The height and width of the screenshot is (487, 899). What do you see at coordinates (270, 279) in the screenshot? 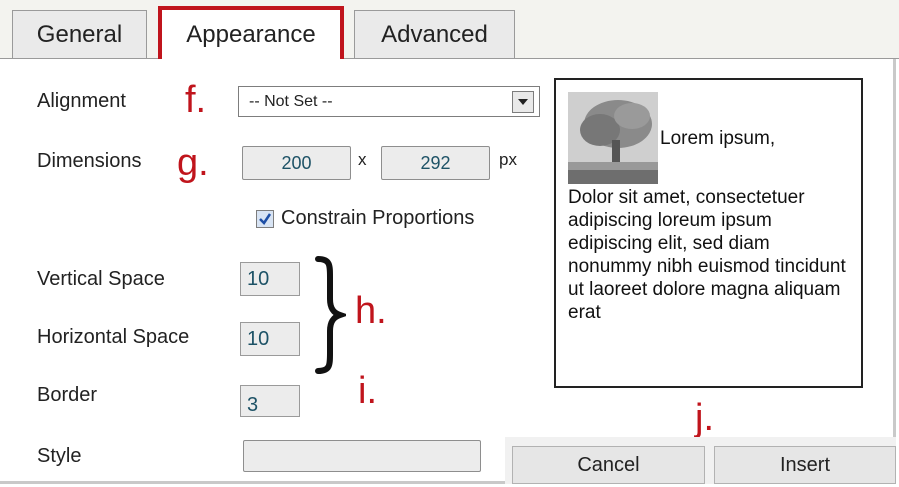
I see `vertical-space-input: 10` at bounding box center [270, 279].